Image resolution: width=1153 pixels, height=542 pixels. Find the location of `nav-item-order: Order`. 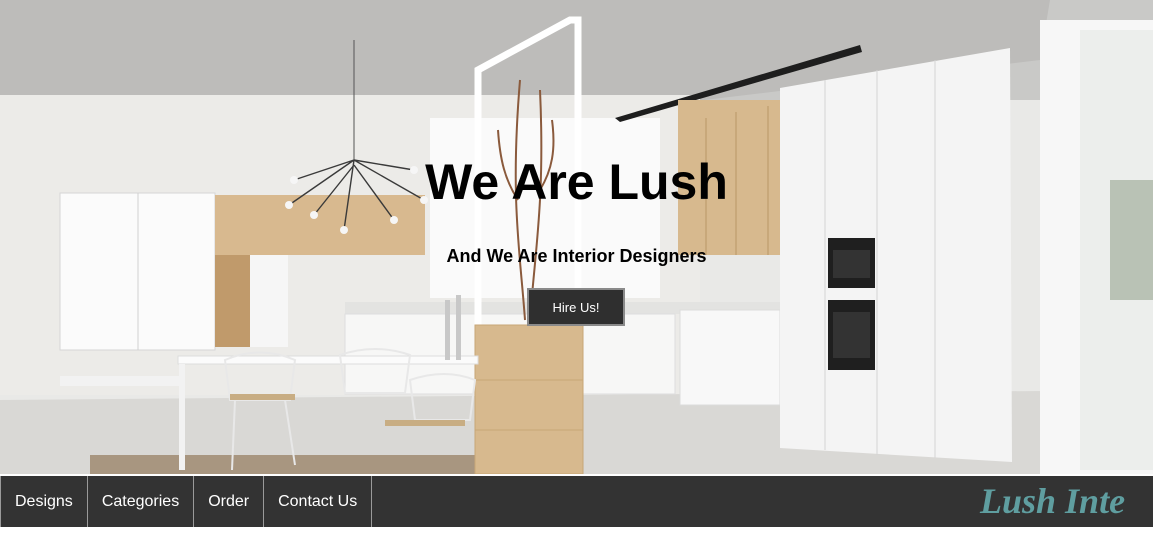

nav-item-order: Order is located at coordinates (229, 501).